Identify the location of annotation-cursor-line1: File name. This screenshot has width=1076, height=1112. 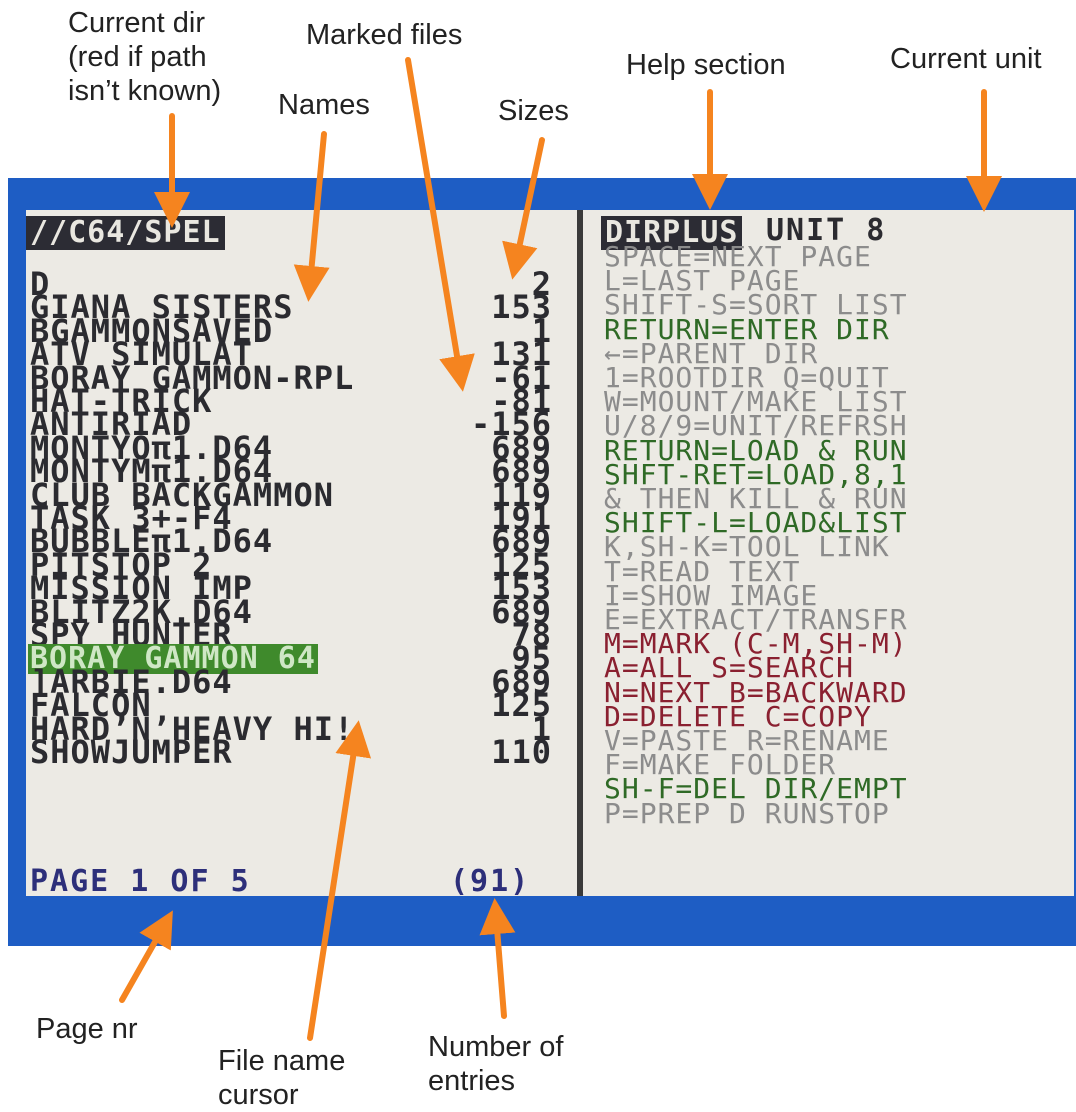
(282, 1061).